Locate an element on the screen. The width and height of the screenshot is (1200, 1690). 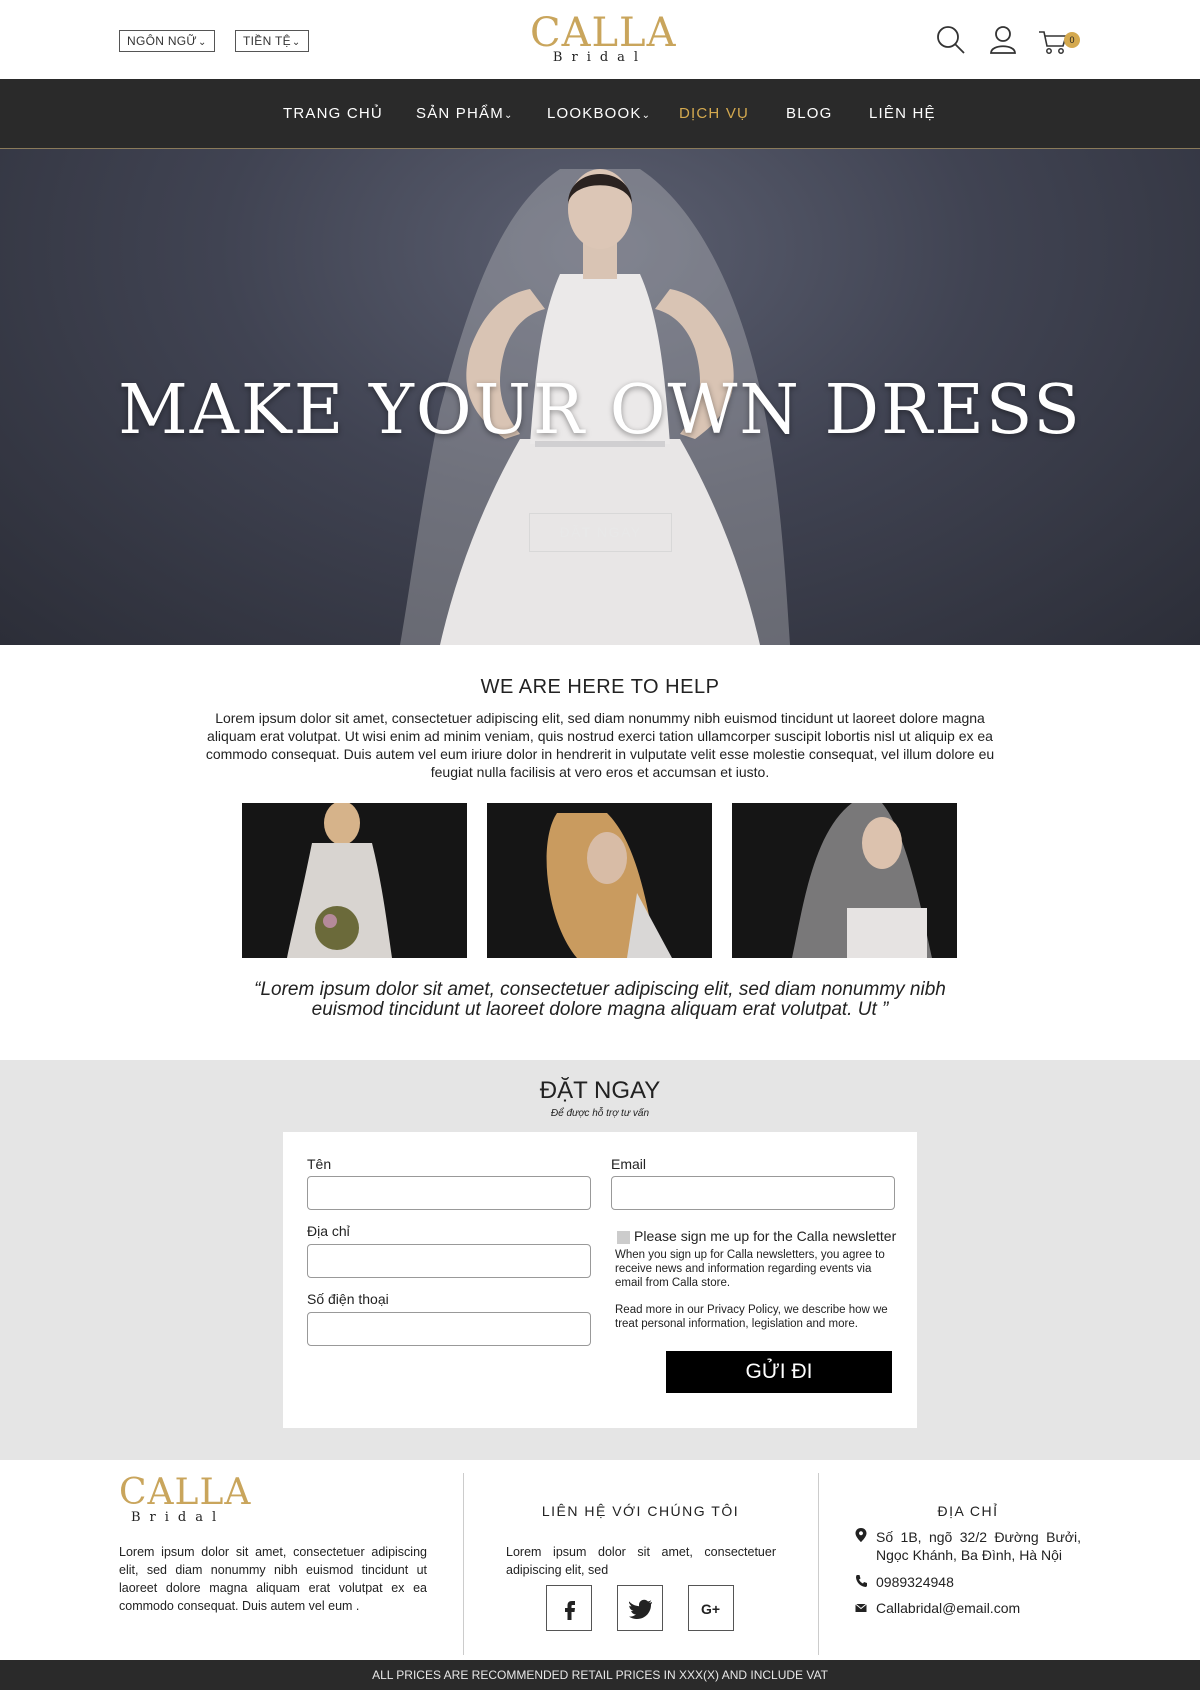
currency-select: TIỀN TỆ⌄ is located at coordinates (272, 41).